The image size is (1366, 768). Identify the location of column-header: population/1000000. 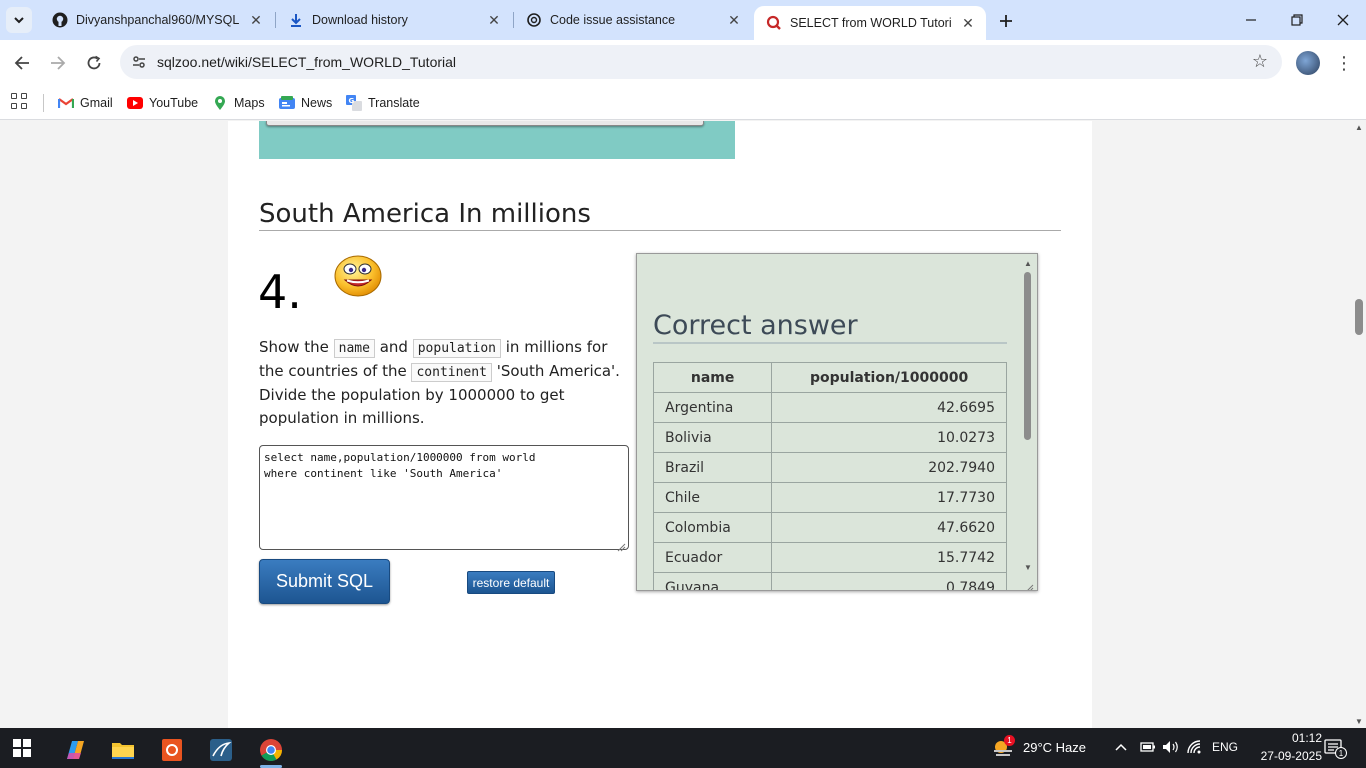
(889, 377).